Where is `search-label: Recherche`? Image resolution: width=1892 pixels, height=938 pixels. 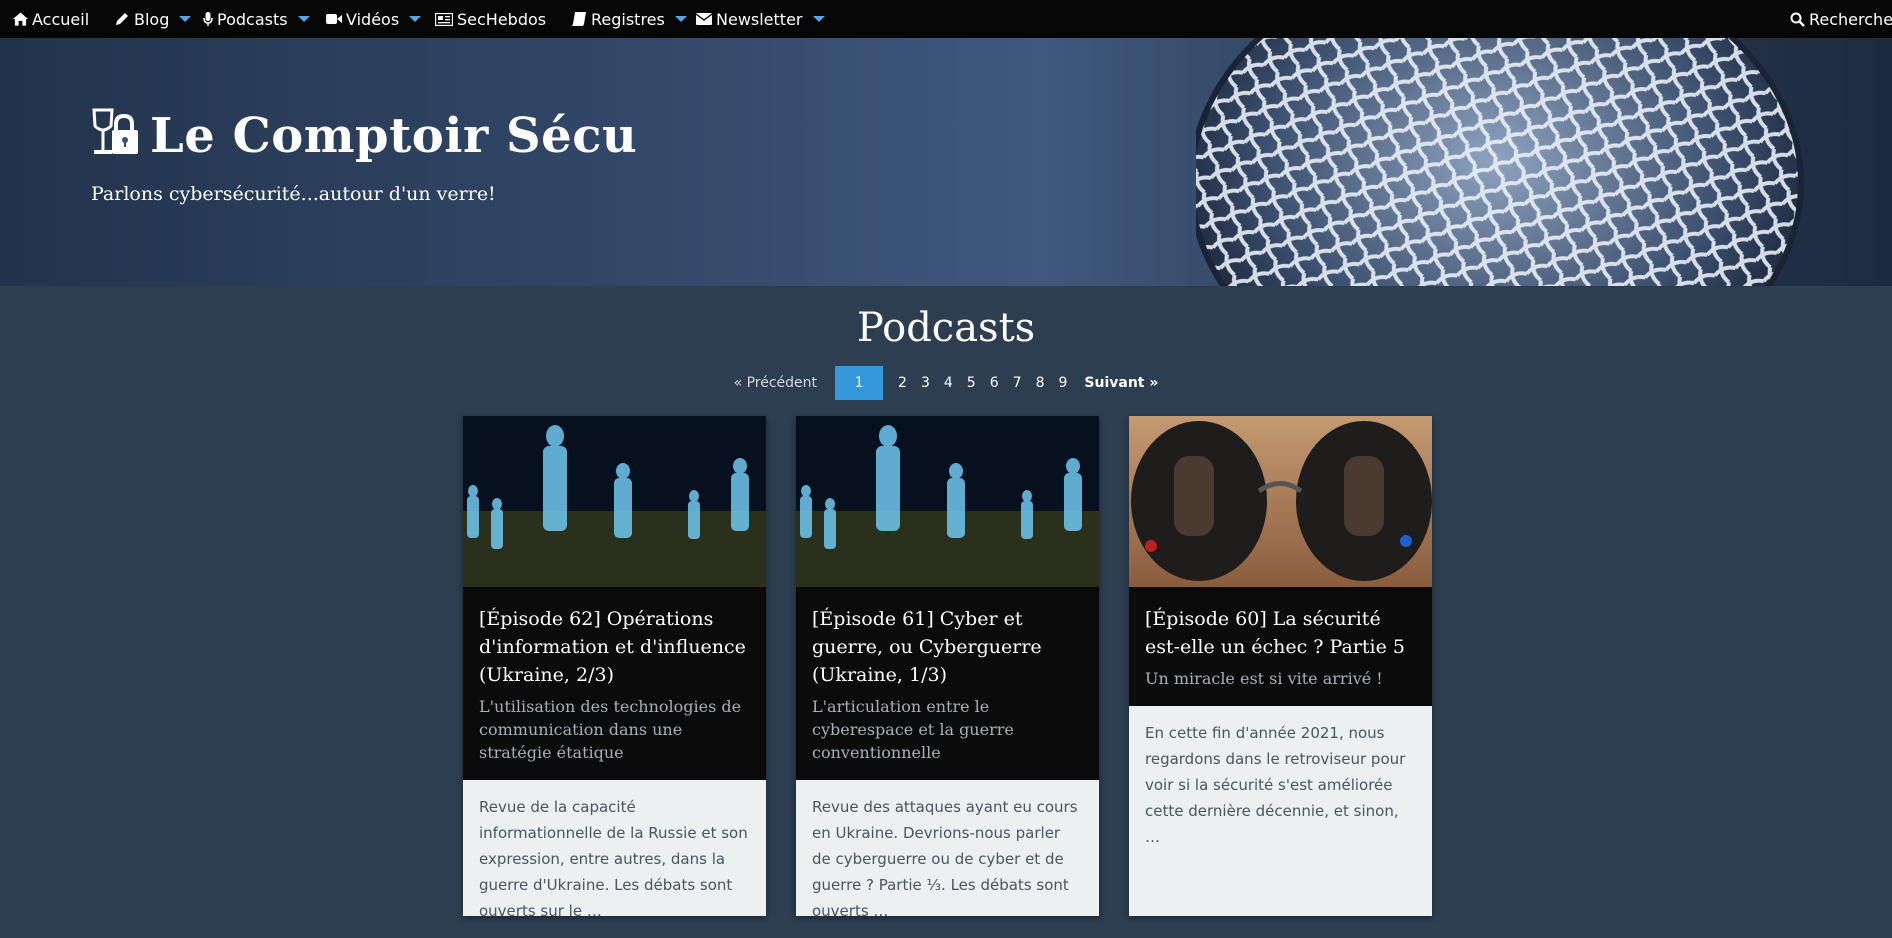 search-label: Recherche is located at coordinates (1850, 19).